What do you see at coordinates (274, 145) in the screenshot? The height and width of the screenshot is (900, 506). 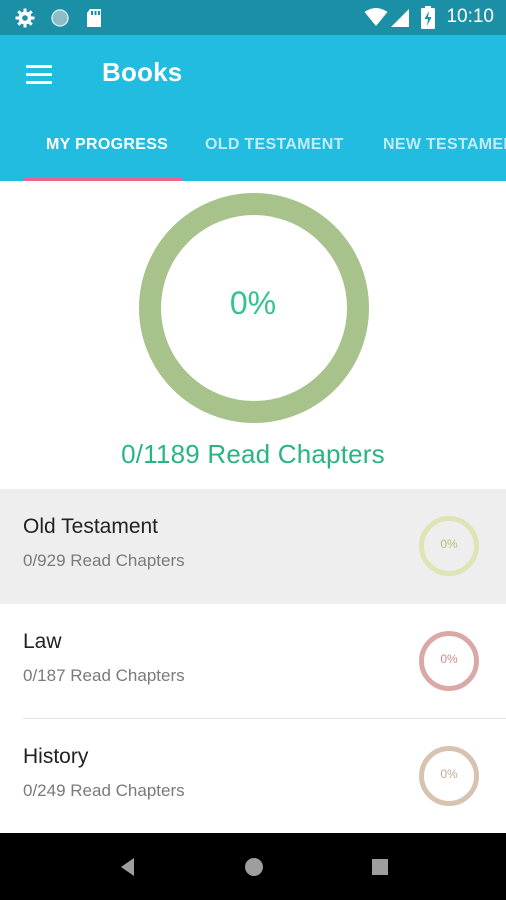 I see `tab-old-testament: OLD TESTAMENT` at bounding box center [274, 145].